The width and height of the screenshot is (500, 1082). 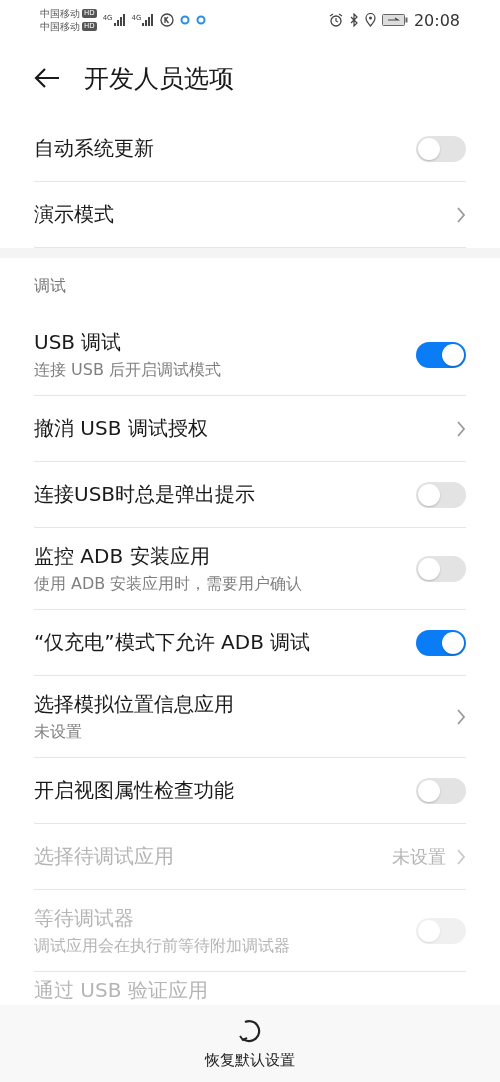 I want to click on row-title: 连接USB时总是弹出提示, so click(x=220, y=494).